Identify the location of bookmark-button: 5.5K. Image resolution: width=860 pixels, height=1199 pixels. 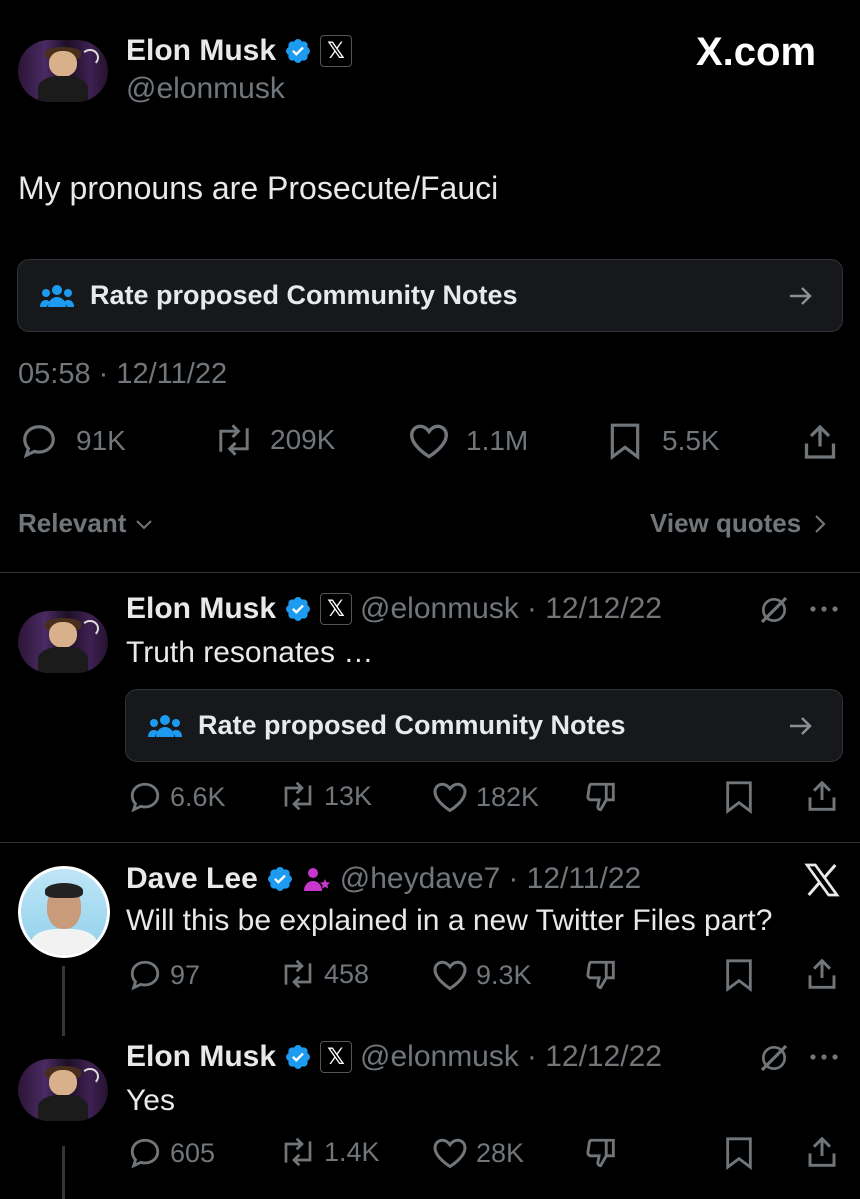
(664, 441).